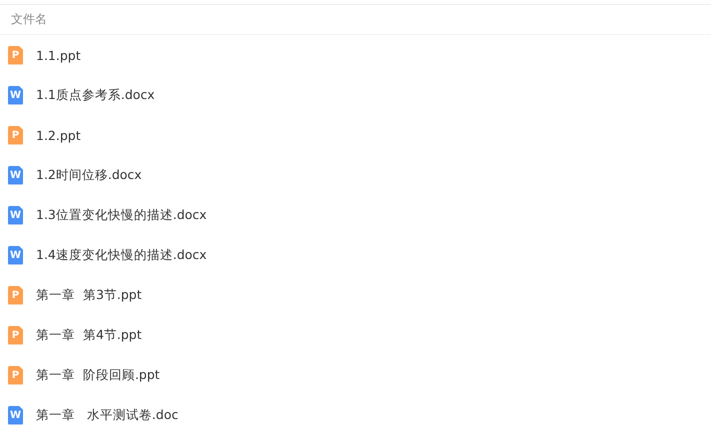 The height and width of the screenshot is (436, 711). I want to click on file-name: 第一章 水平测试卷.doc, so click(107, 415).